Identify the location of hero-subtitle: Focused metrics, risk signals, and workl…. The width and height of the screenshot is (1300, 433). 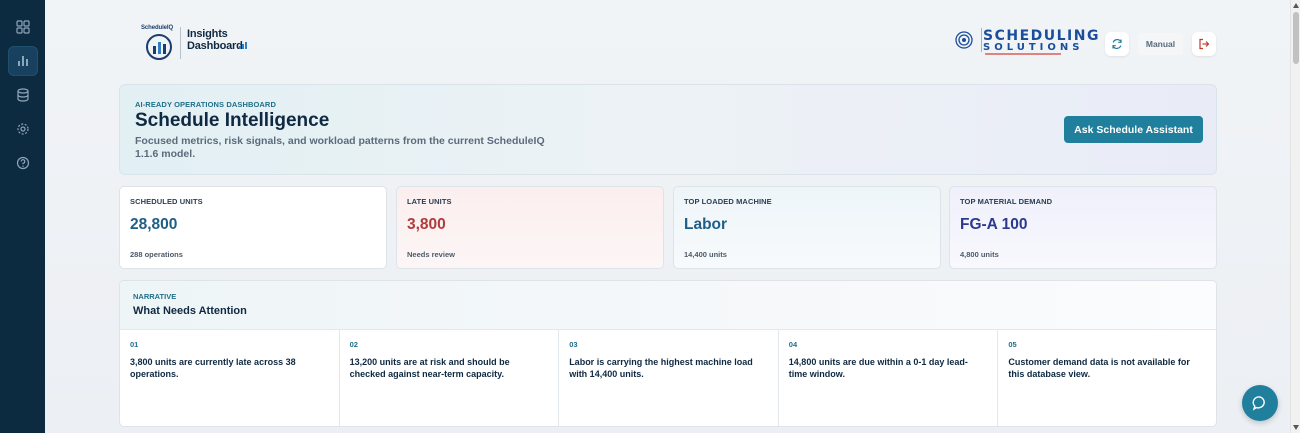
(340, 147).